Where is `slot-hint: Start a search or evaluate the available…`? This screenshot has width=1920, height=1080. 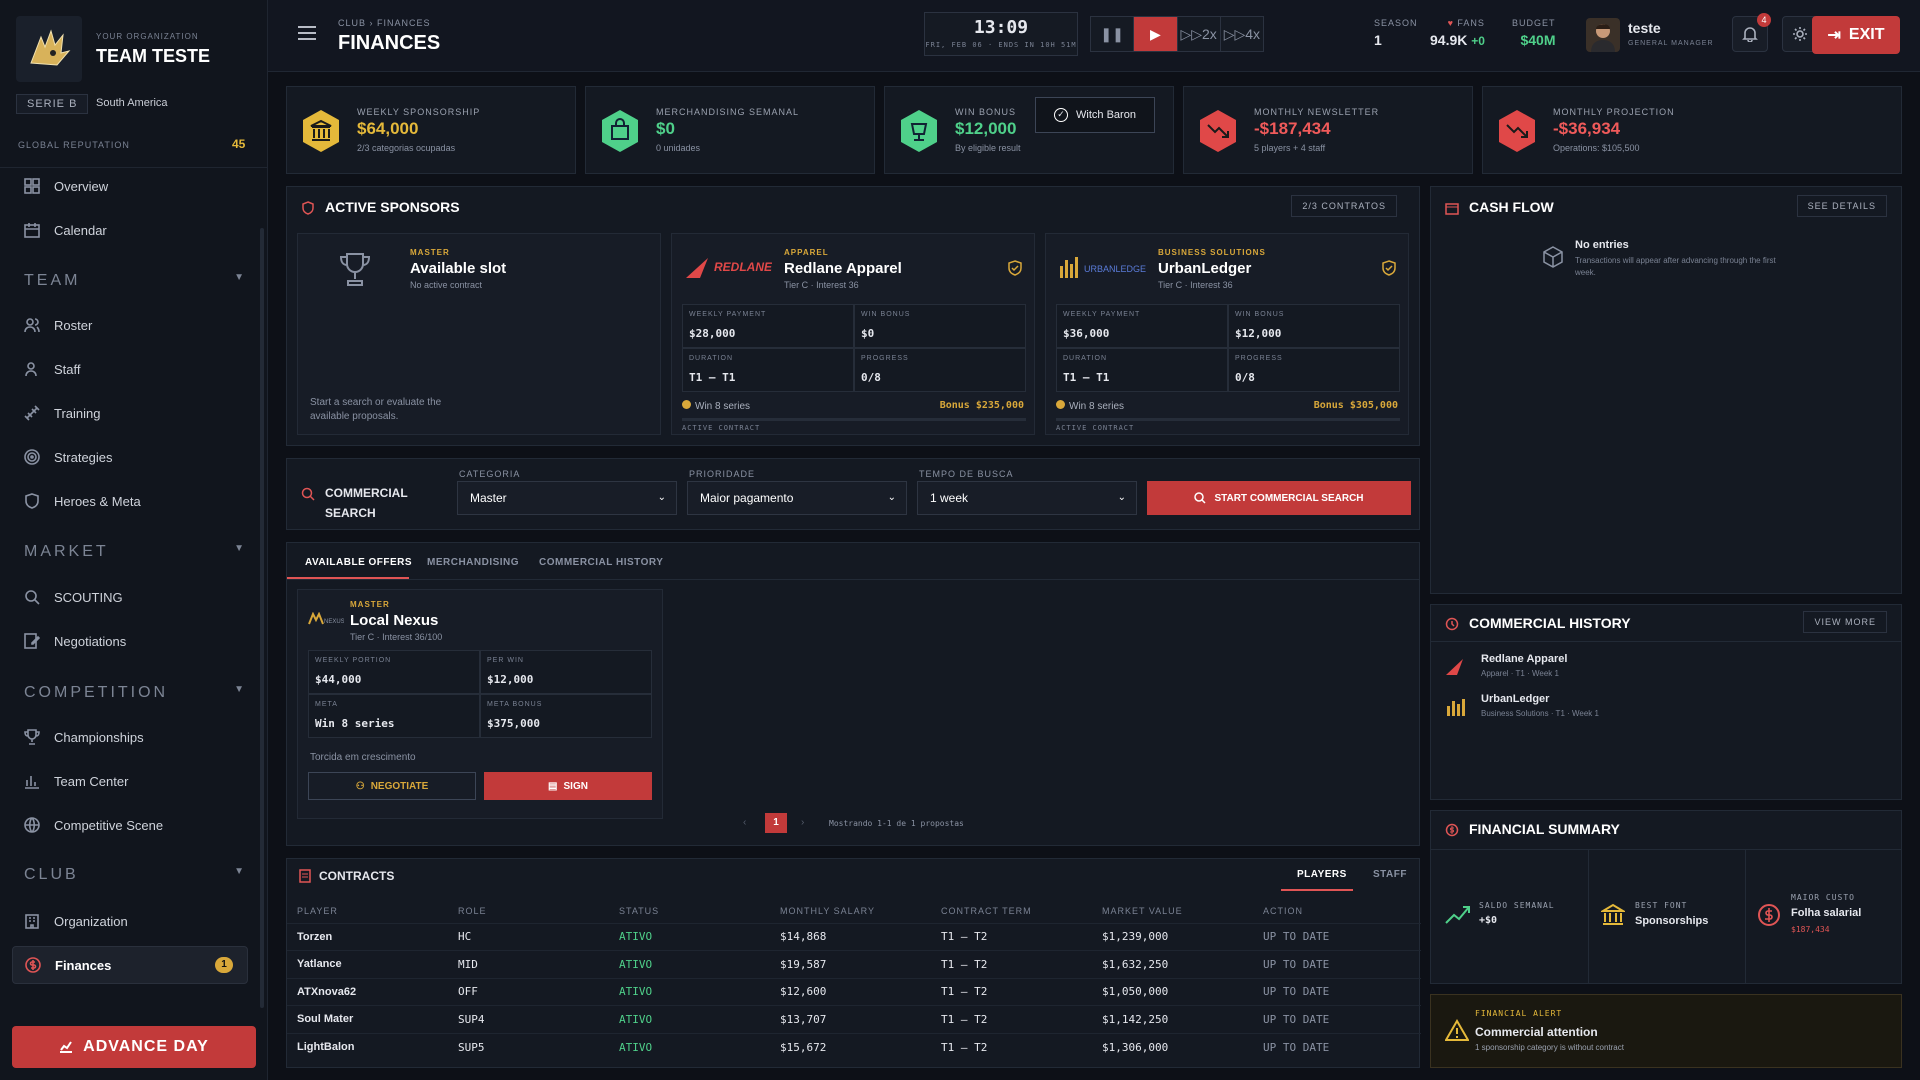
slot-hint: Start a search or evaluate the available… is located at coordinates (376, 409).